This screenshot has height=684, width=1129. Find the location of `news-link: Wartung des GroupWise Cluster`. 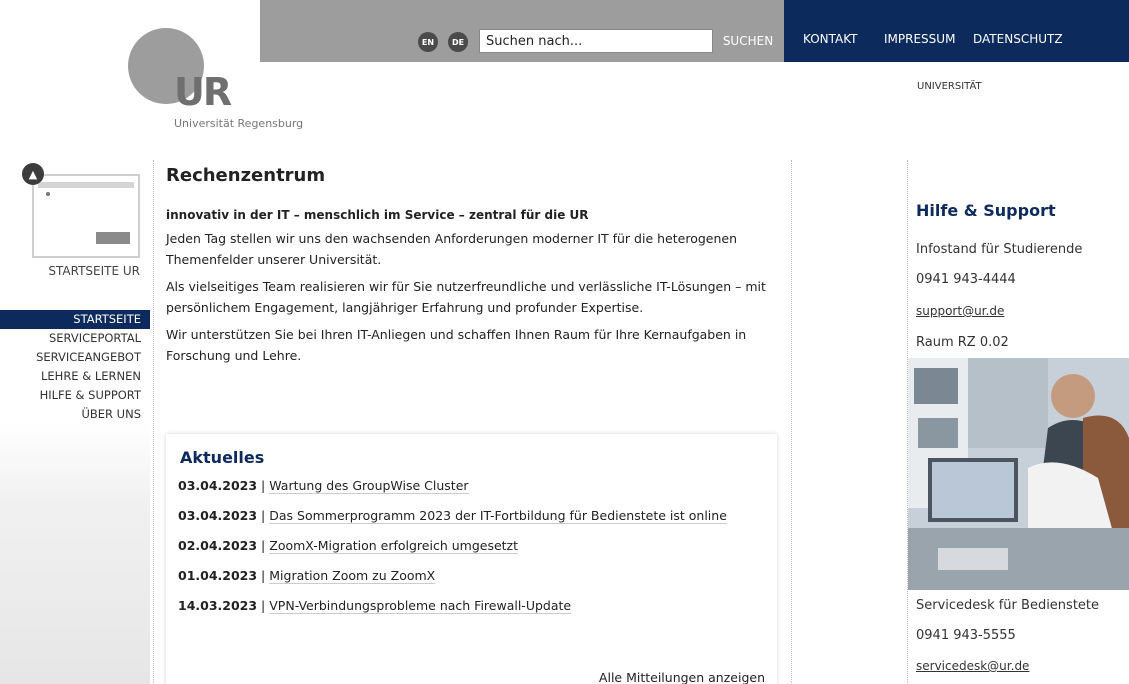

news-link: Wartung des GroupWise Cluster is located at coordinates (369, 486).